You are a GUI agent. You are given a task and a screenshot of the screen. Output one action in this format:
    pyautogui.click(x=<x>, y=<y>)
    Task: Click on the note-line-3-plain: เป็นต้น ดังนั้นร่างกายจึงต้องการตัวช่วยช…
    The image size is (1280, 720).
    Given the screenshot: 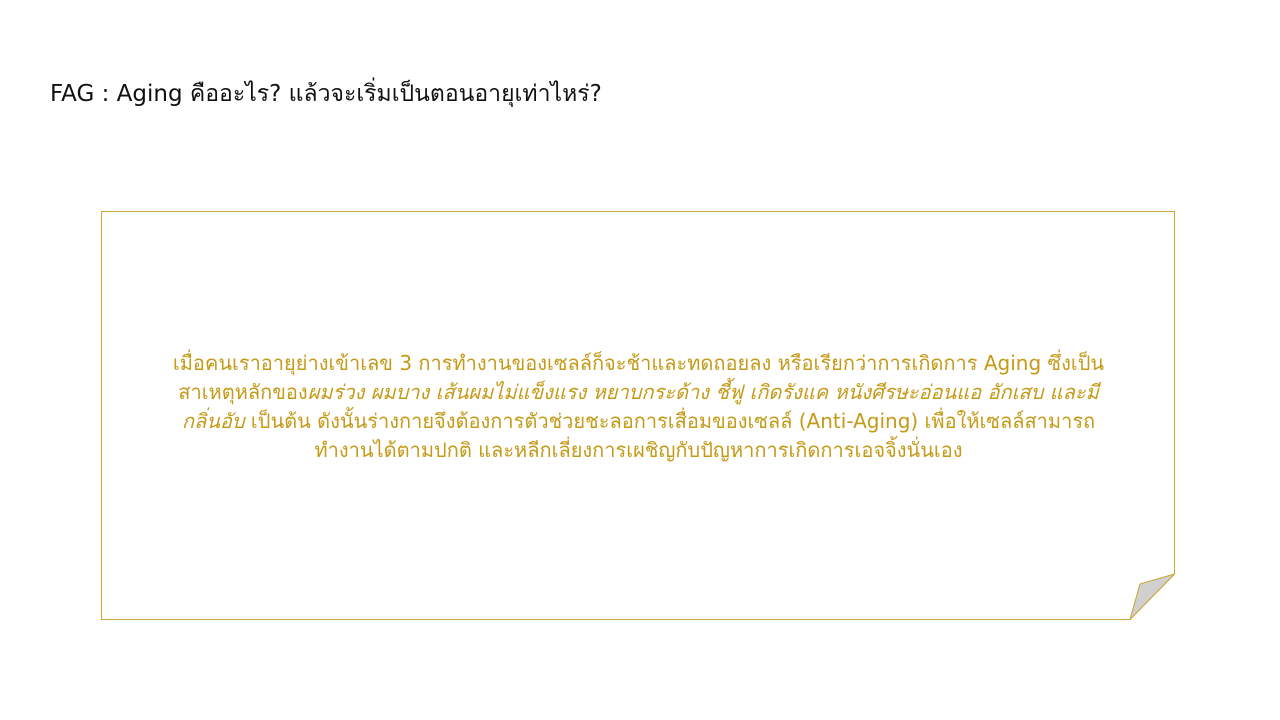 What is the action you would take?
    pyautogui.click(x=670, y=421)
    